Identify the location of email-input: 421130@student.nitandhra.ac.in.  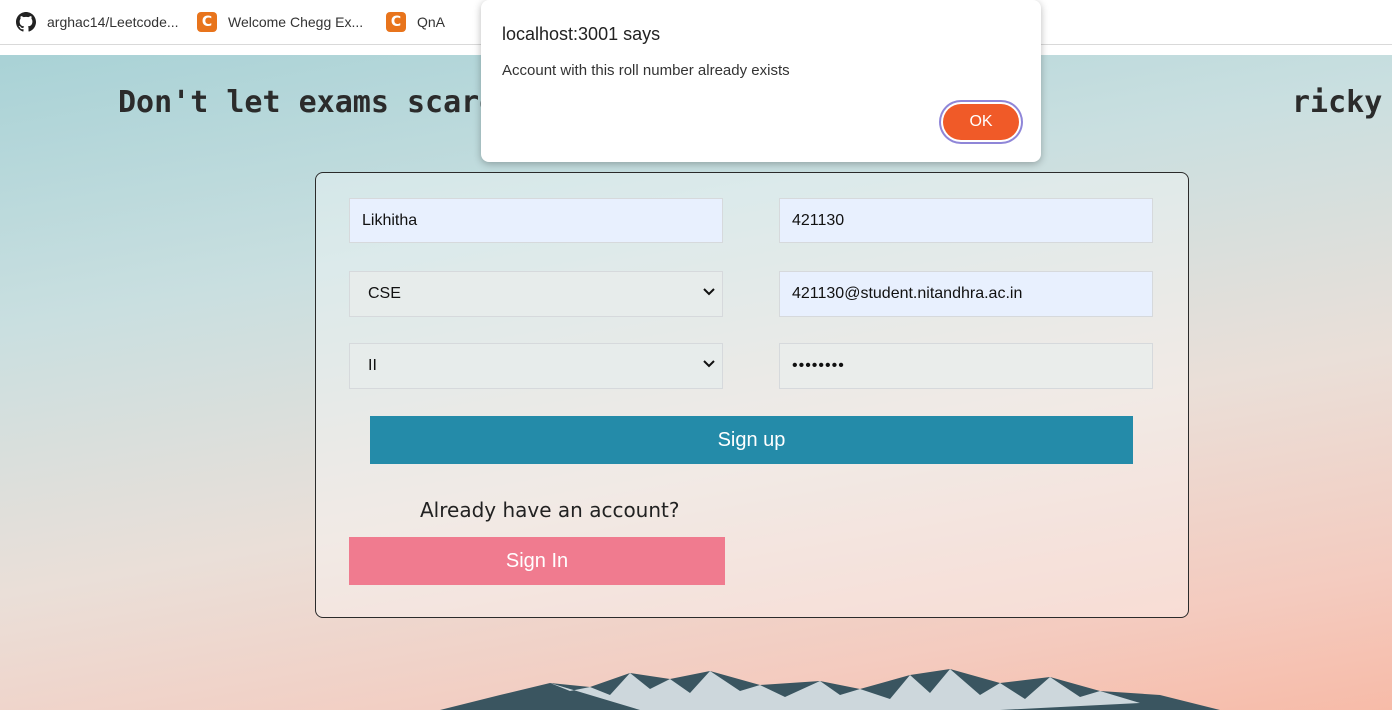
(966, 294).